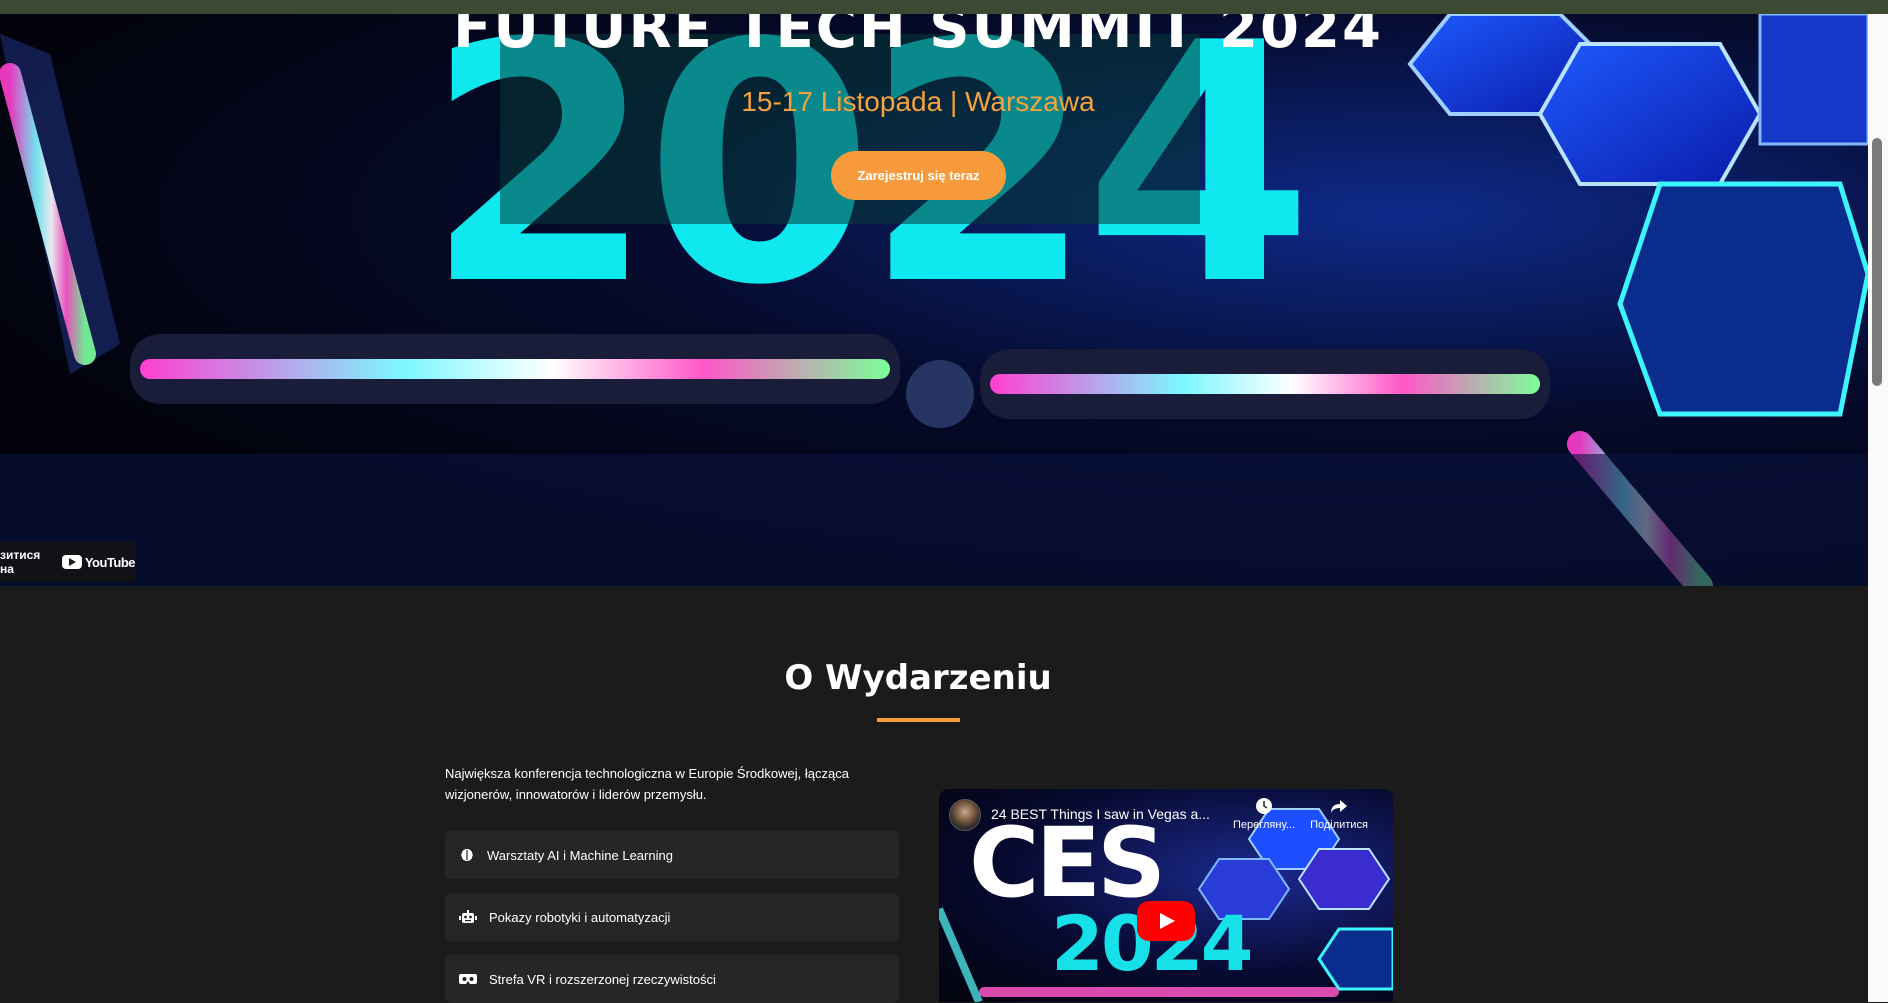  What do you see at coordinates (918, 101) in the screenshot?
I see `hero-date-location: 15-17 Listopada | Warszawa` at bounding box center [918, 101].